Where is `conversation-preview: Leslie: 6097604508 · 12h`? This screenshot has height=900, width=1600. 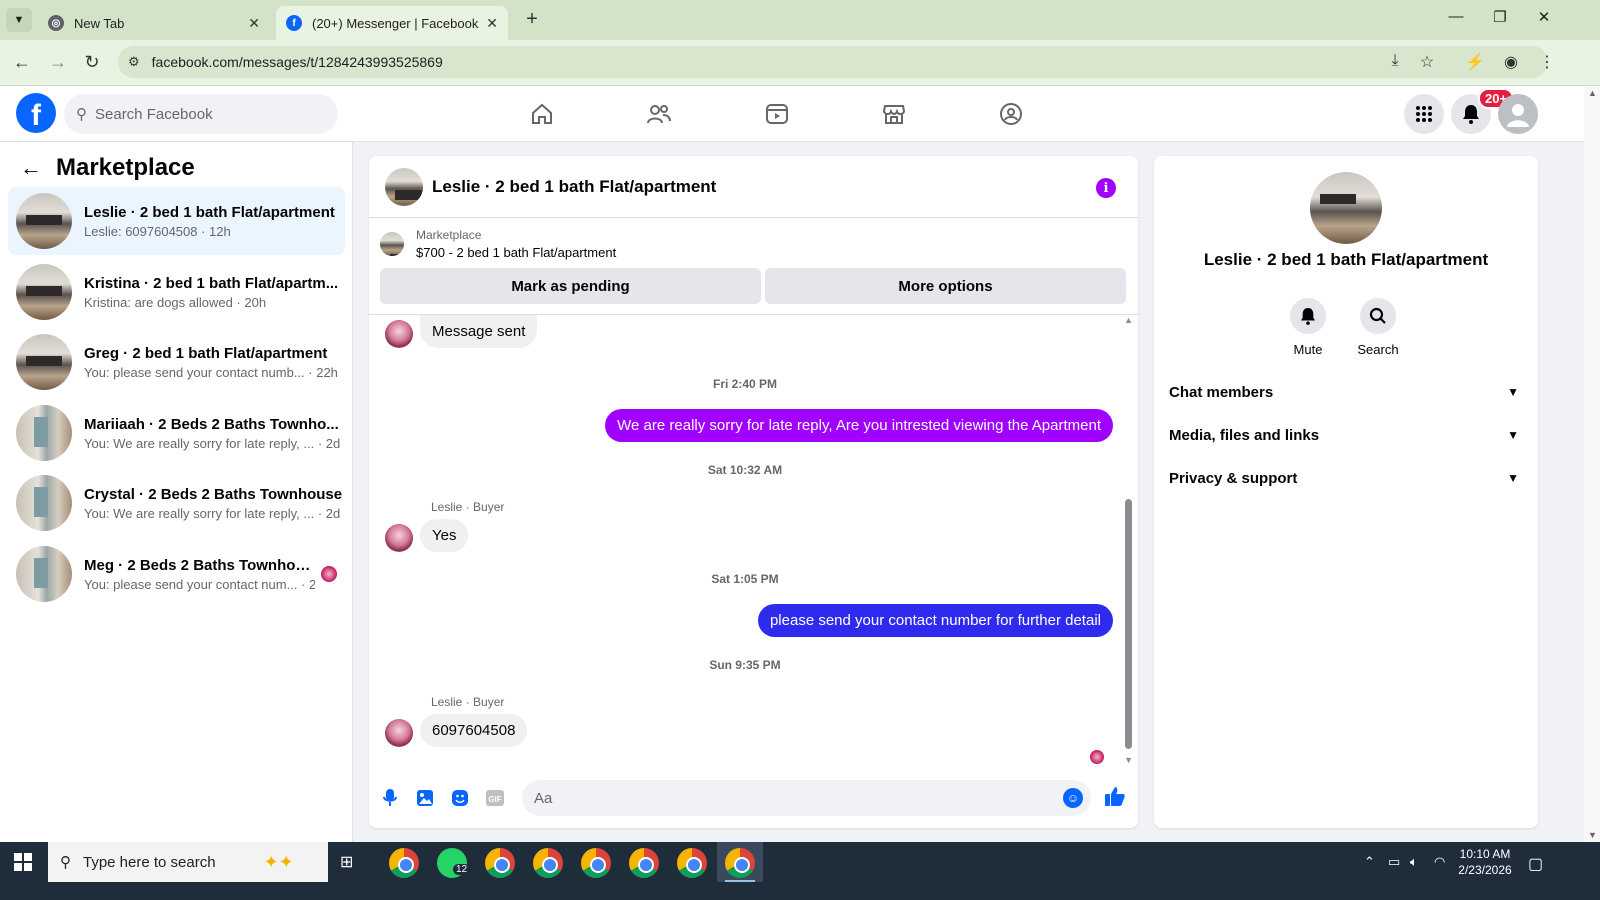 conversation-preview: Leslie: 6097604508 · 12h is located at coordinates (157, 231).